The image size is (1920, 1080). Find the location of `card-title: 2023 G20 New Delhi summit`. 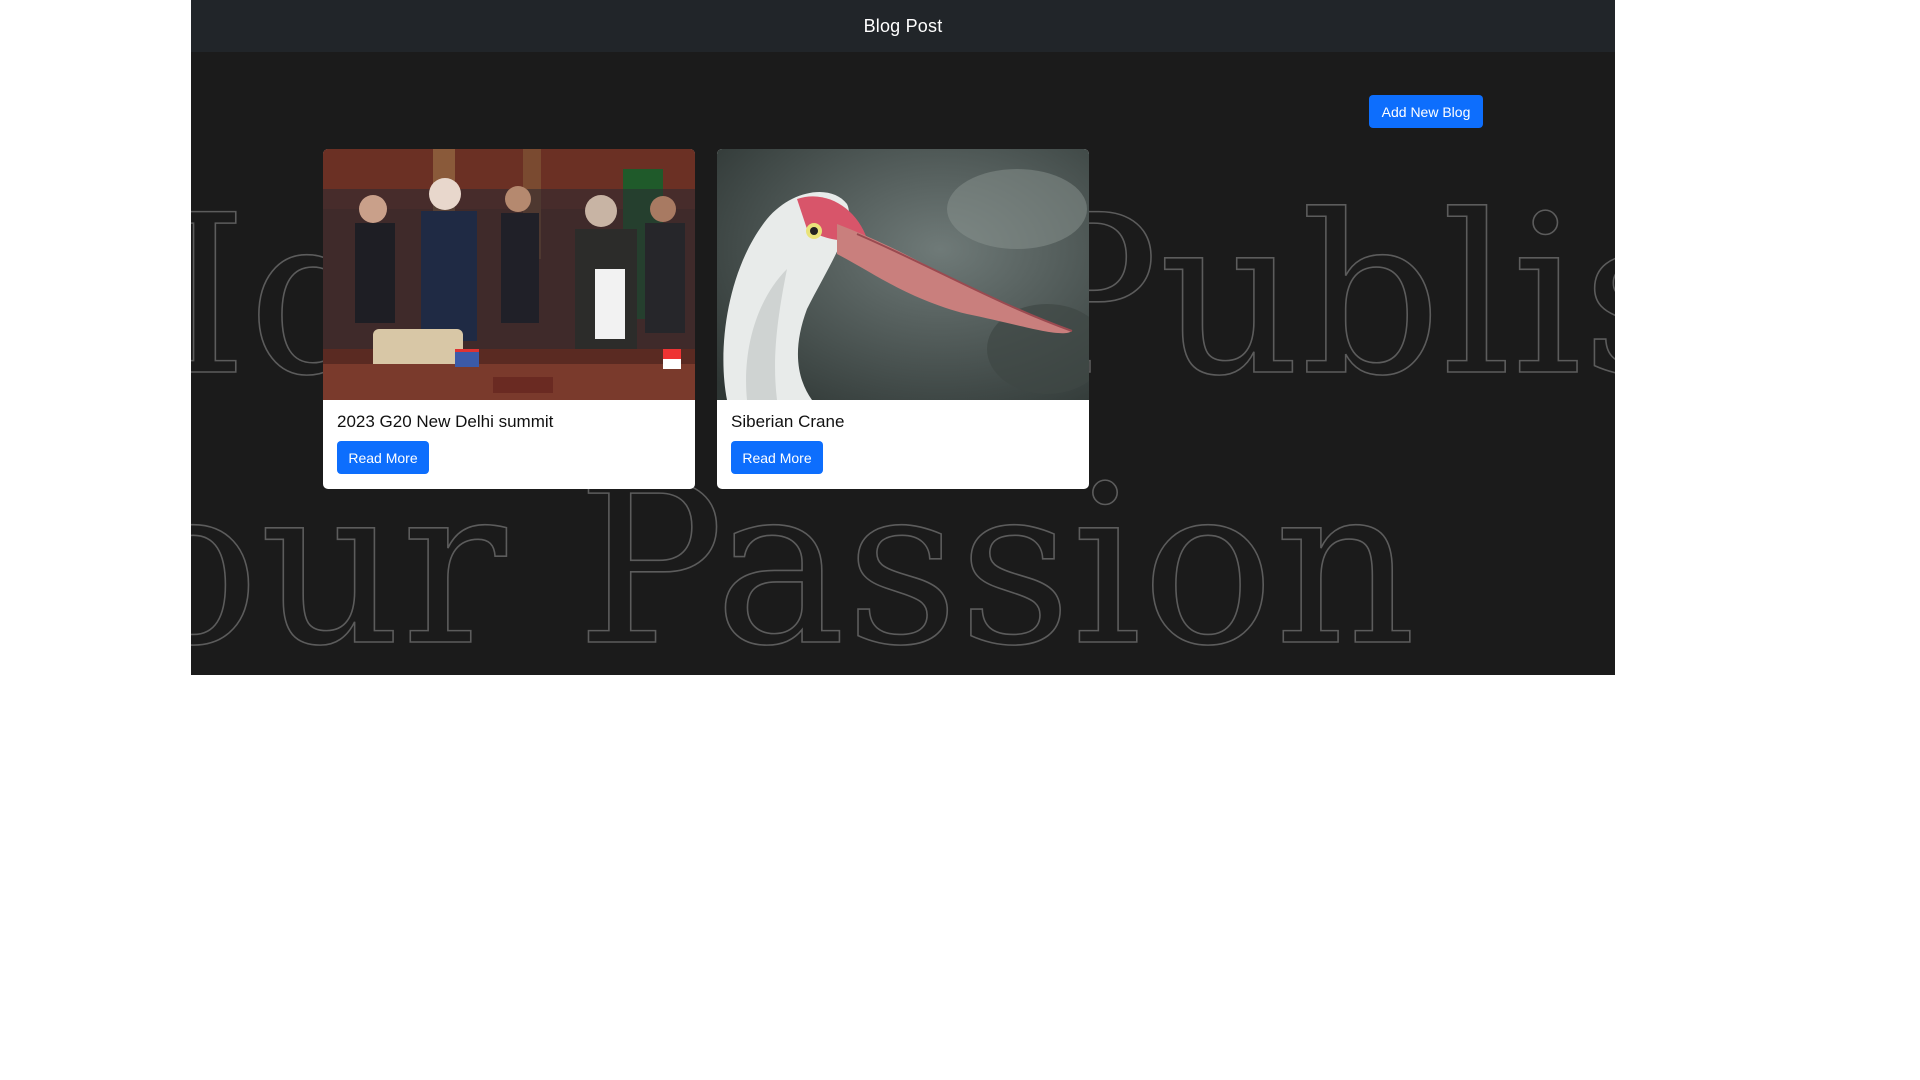

card-title: 2023 G20 New Delhi summit is located at coordinates (445, 421).